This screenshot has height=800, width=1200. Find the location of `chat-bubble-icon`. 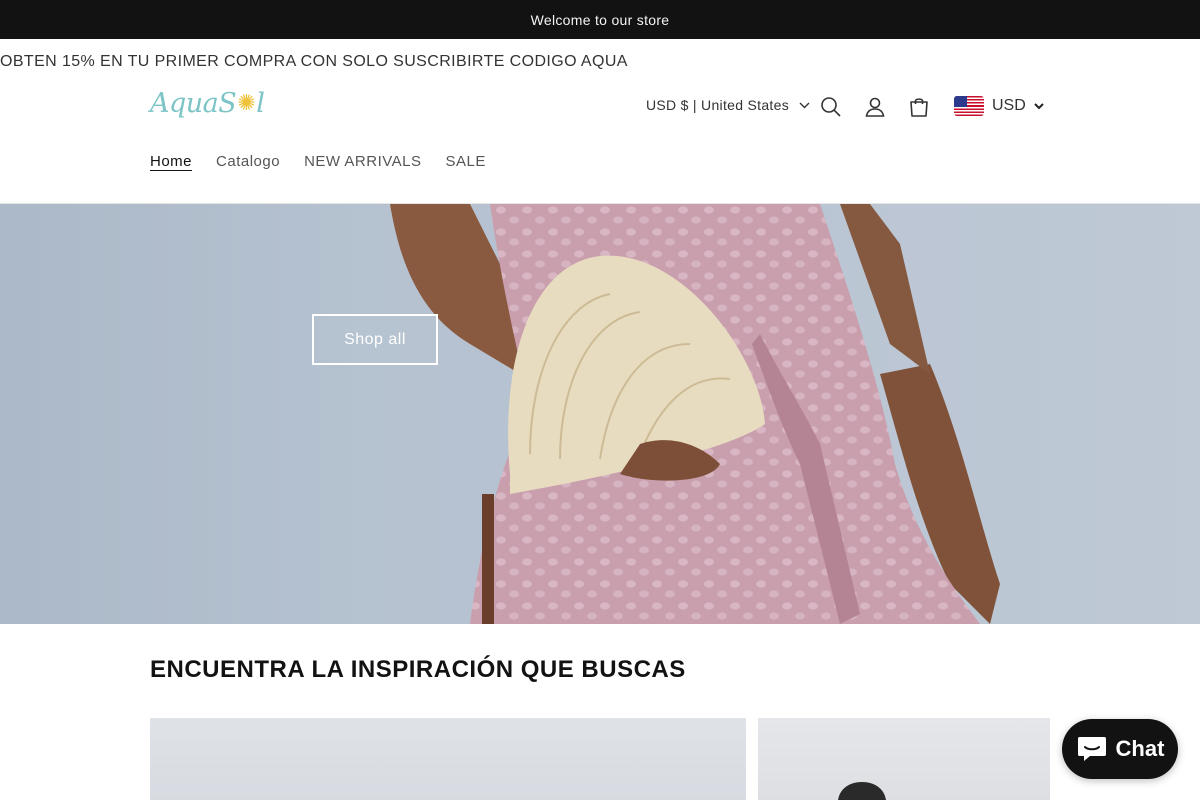

chat-bubble-icon is located at coordinates (1091, 749).